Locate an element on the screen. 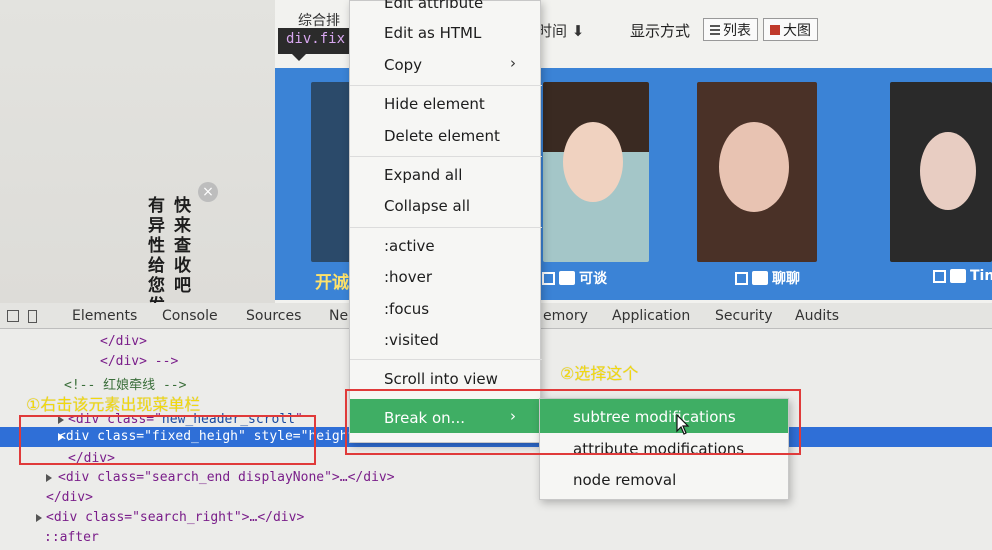 The height and width of the screenshot is (550, 992). chevron-right-icon: › is located at coordinates (513, 63).